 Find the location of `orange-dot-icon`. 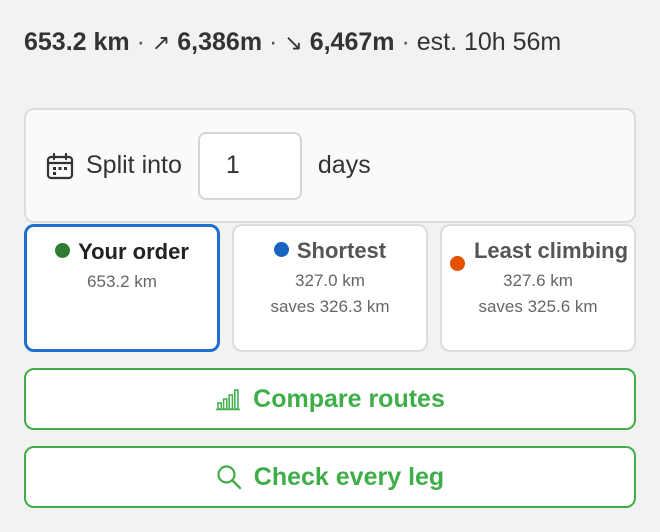

orange-dot-icon is located at coordinates (457, 263).